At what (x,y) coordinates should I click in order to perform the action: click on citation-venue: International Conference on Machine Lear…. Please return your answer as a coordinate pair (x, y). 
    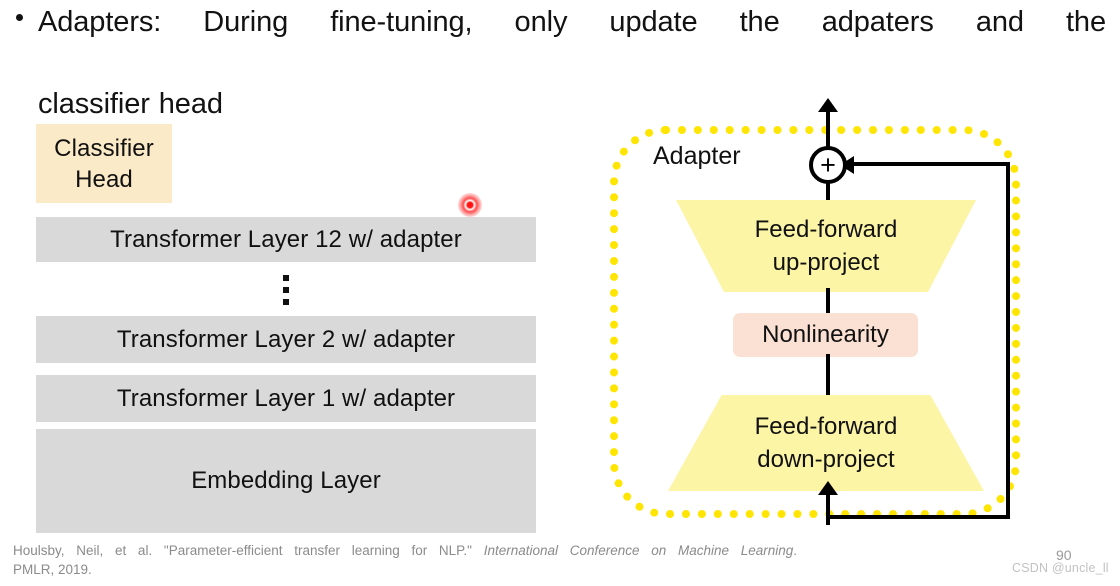
    Looking at the image, I should click on (638, 550).